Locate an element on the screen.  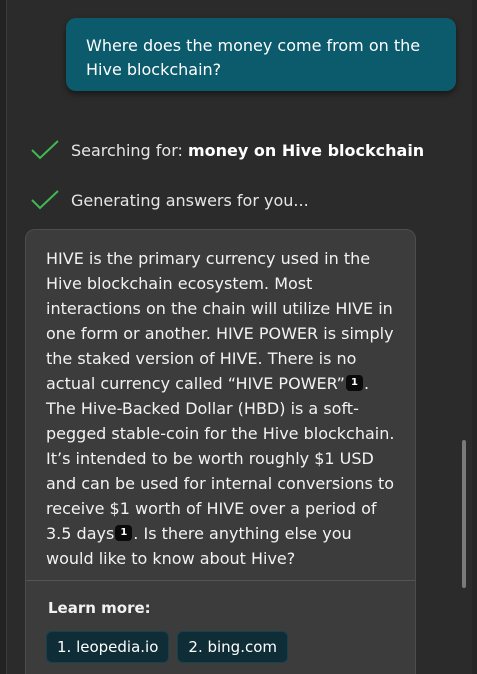
scrollbar is located at coordinates (465, 337).